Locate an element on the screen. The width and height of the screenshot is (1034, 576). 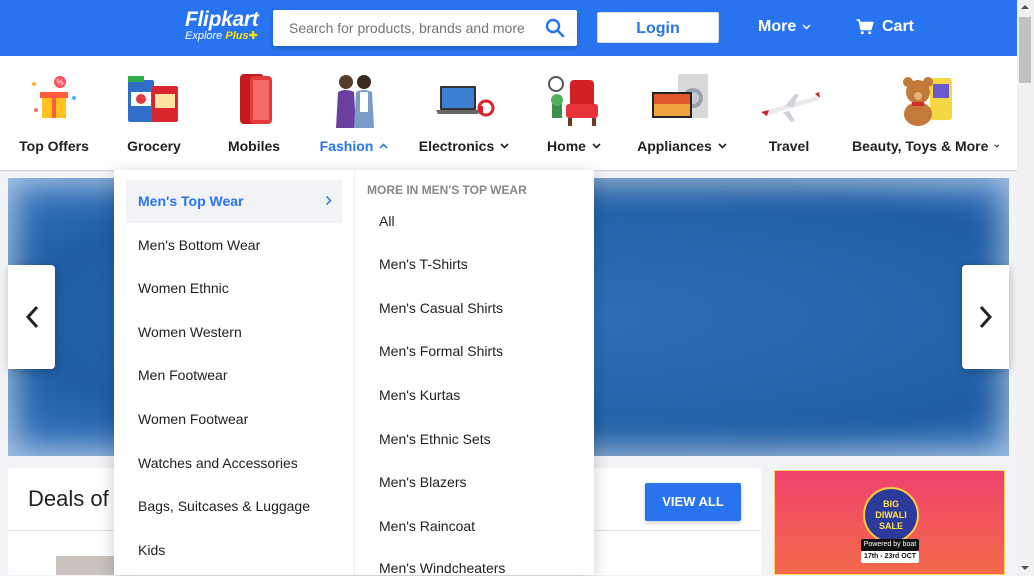
category-grocery: Grocery is located at coordinates (154, 113).